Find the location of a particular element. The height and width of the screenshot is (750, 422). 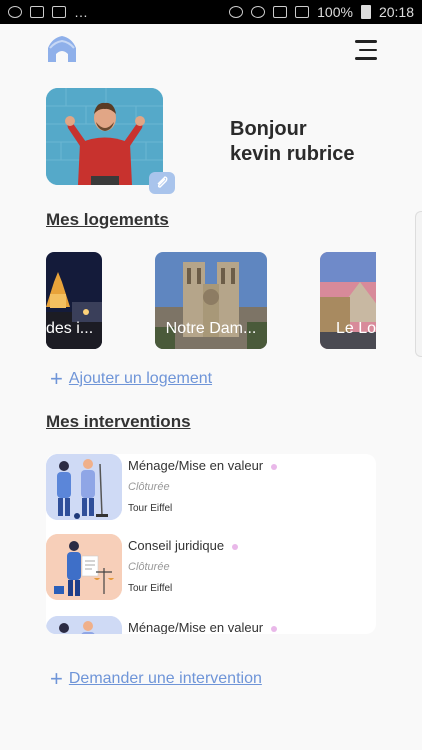

whatsapp-icon is located at coordinates (15, 12).